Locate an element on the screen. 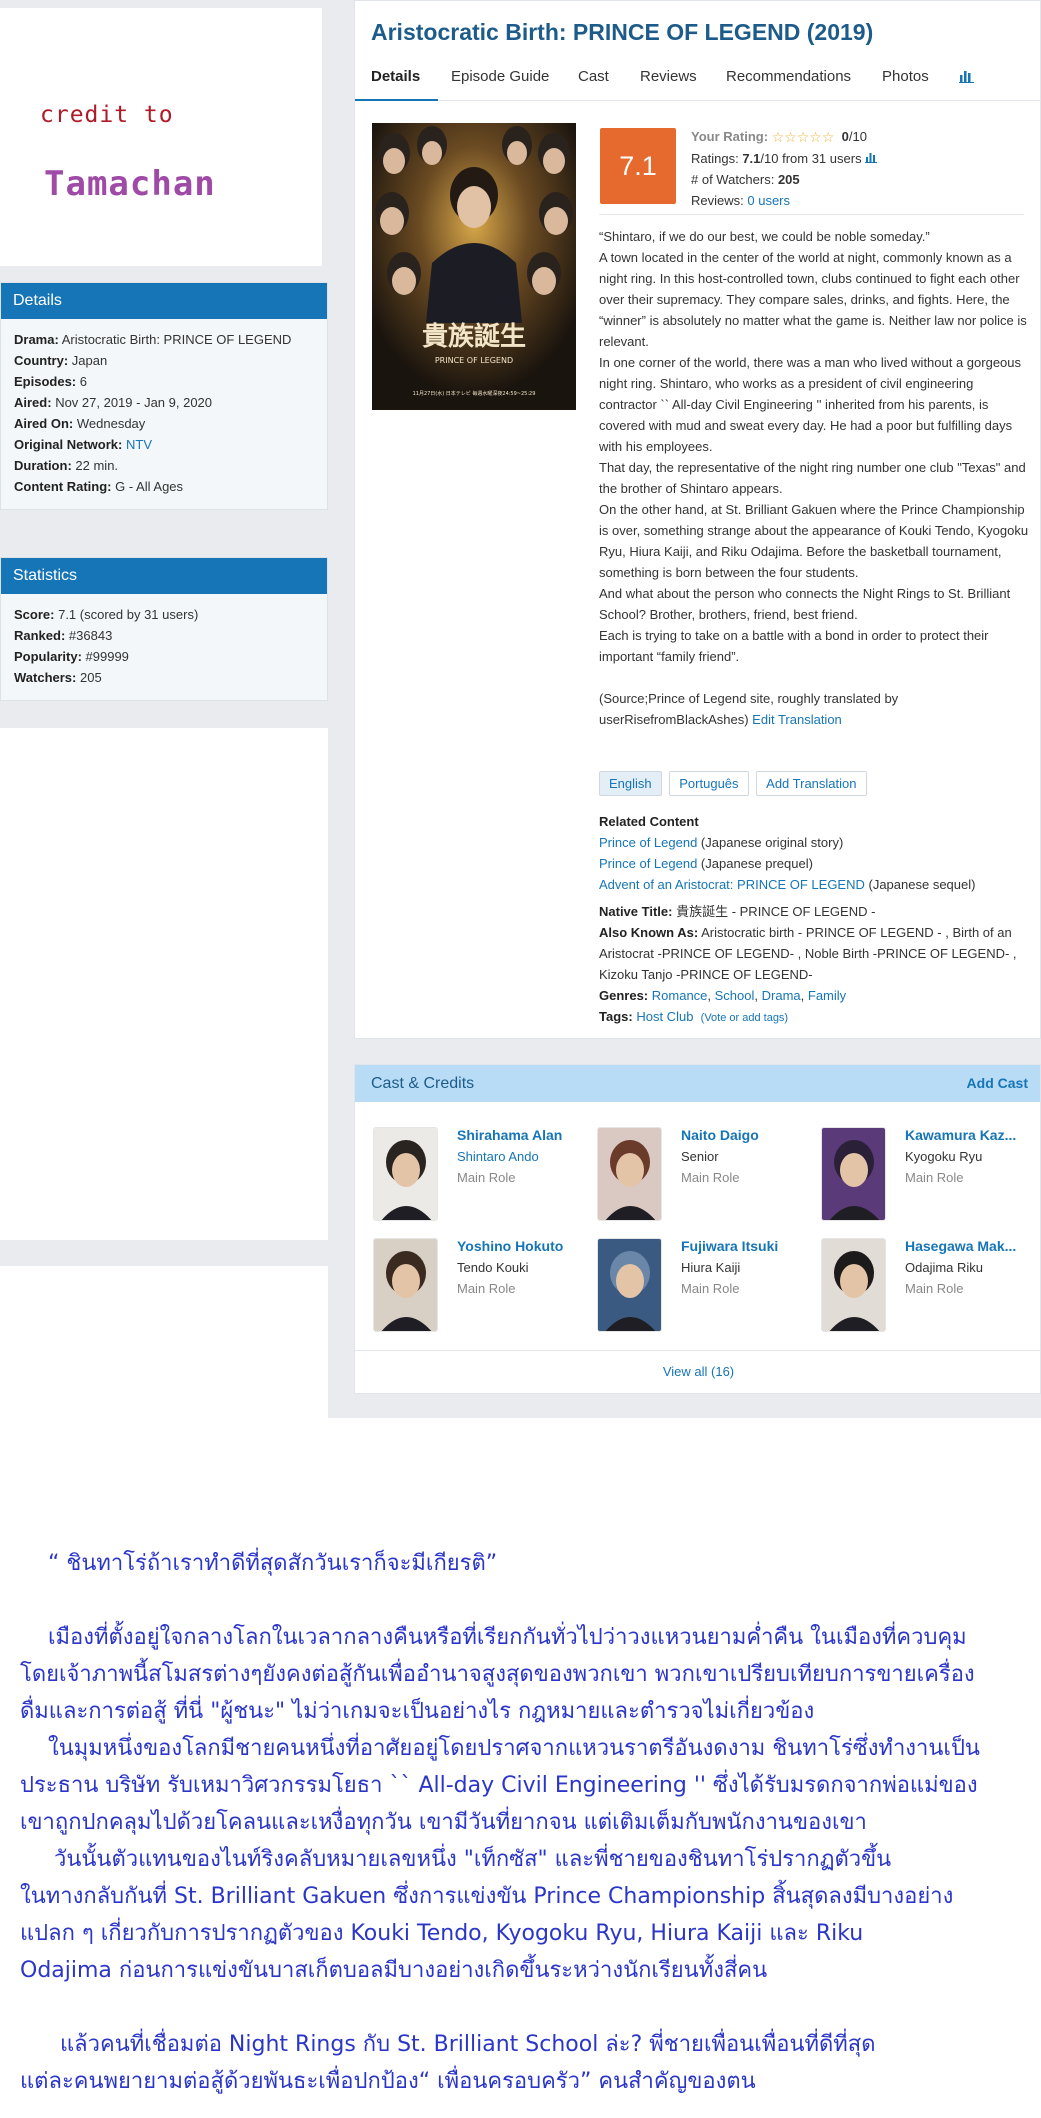  genre-link: Family is located at coordinates (827, 995).